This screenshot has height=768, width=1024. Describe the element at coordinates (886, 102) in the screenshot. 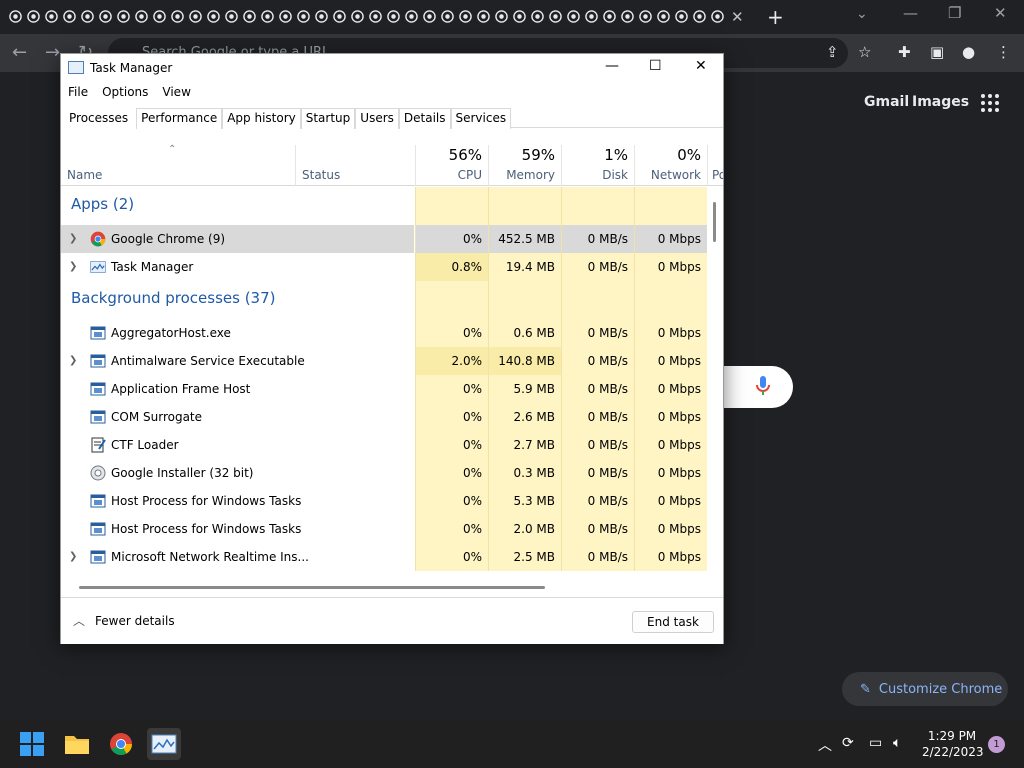

I see `gmail-link: Gmail` at that location.